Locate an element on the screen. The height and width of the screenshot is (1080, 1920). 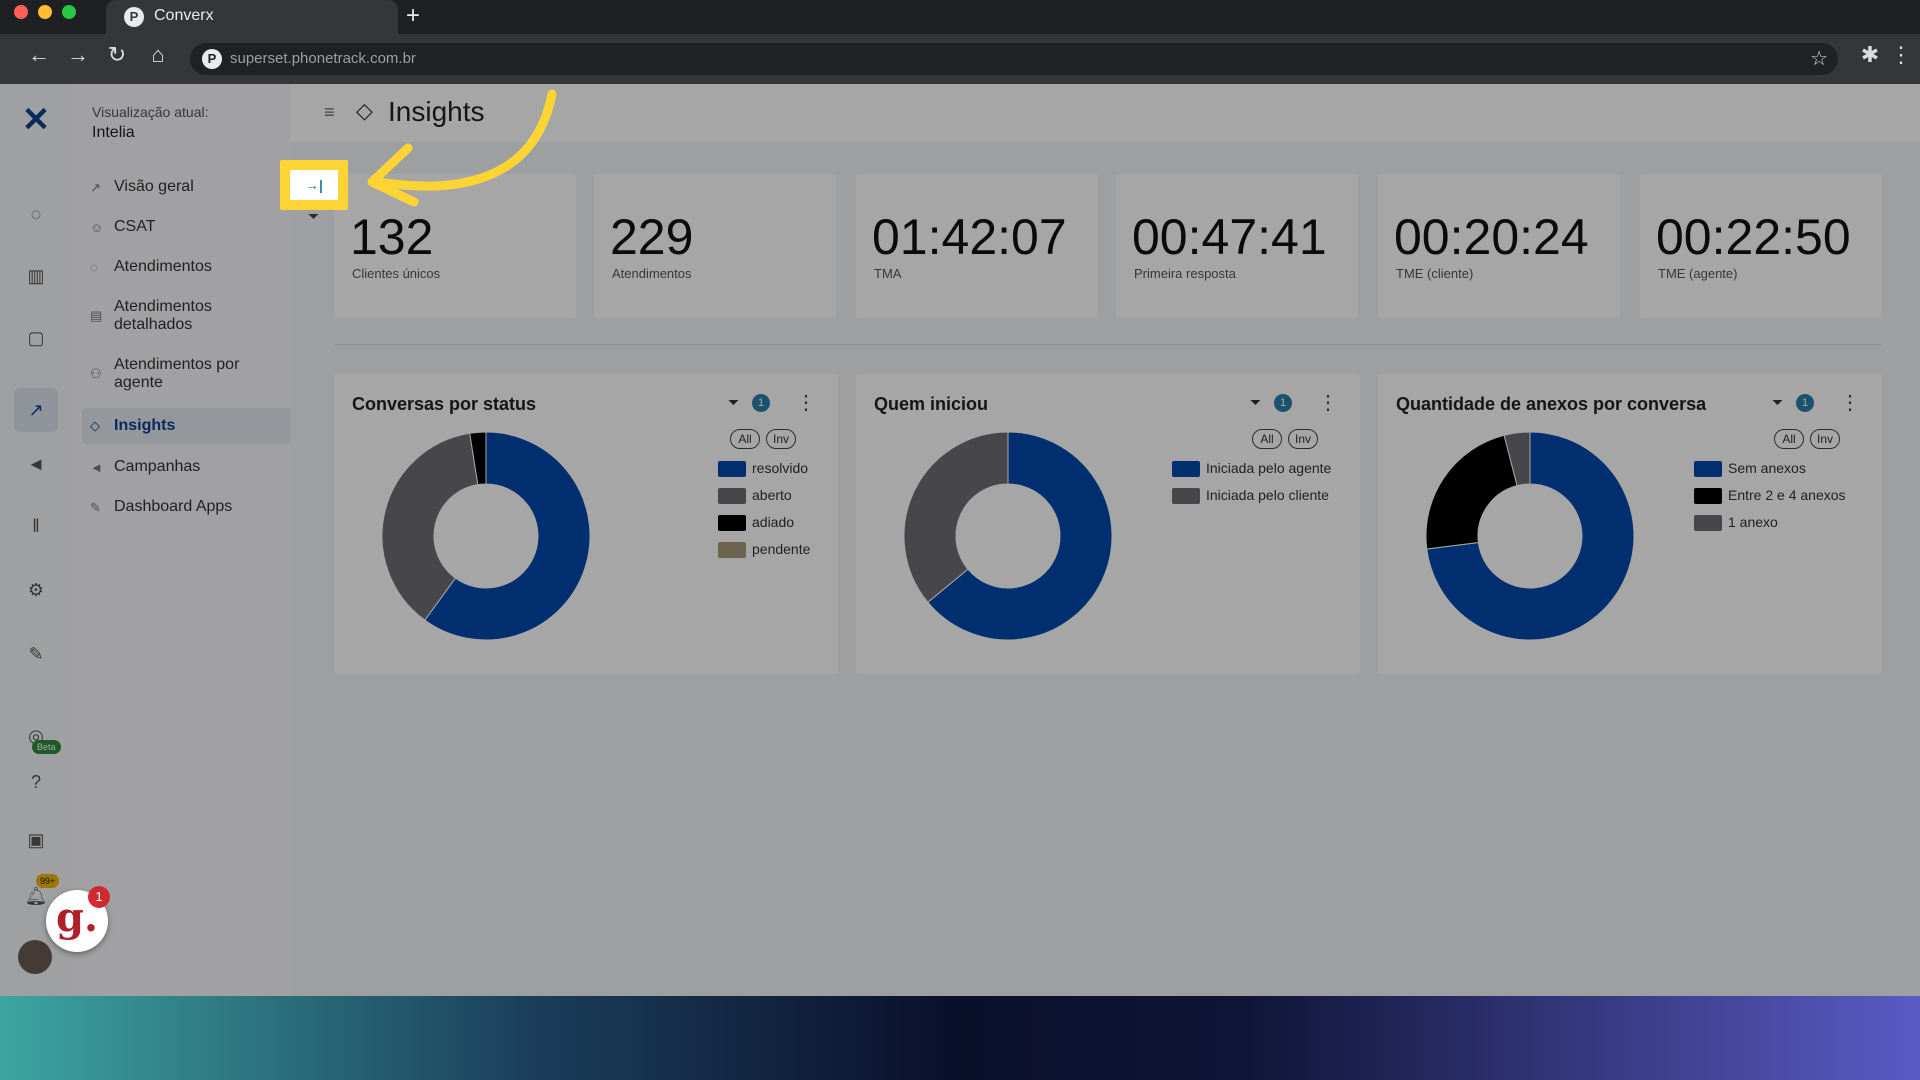
browser-menu-icon: ⋮ is located at coordinates (1901, 55).